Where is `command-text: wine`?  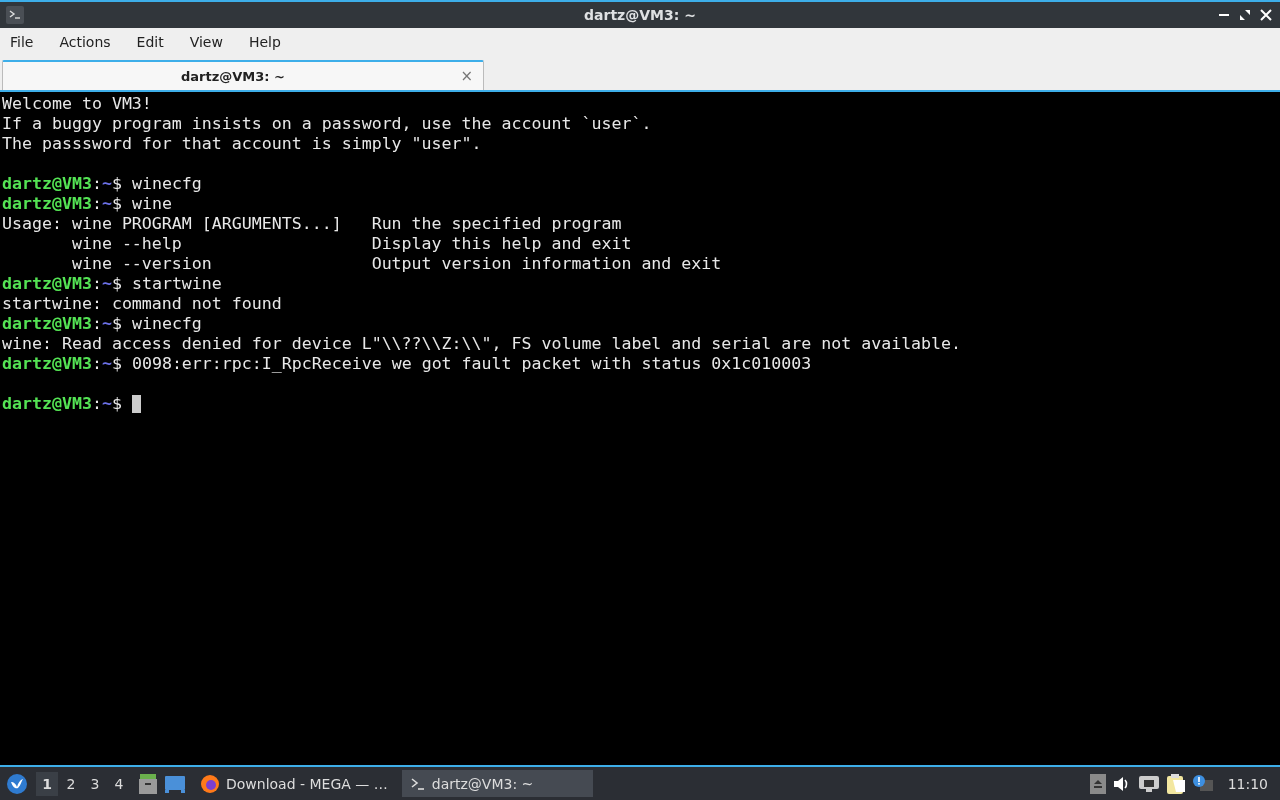
command-text: wine is located at coordinates (151, 203).